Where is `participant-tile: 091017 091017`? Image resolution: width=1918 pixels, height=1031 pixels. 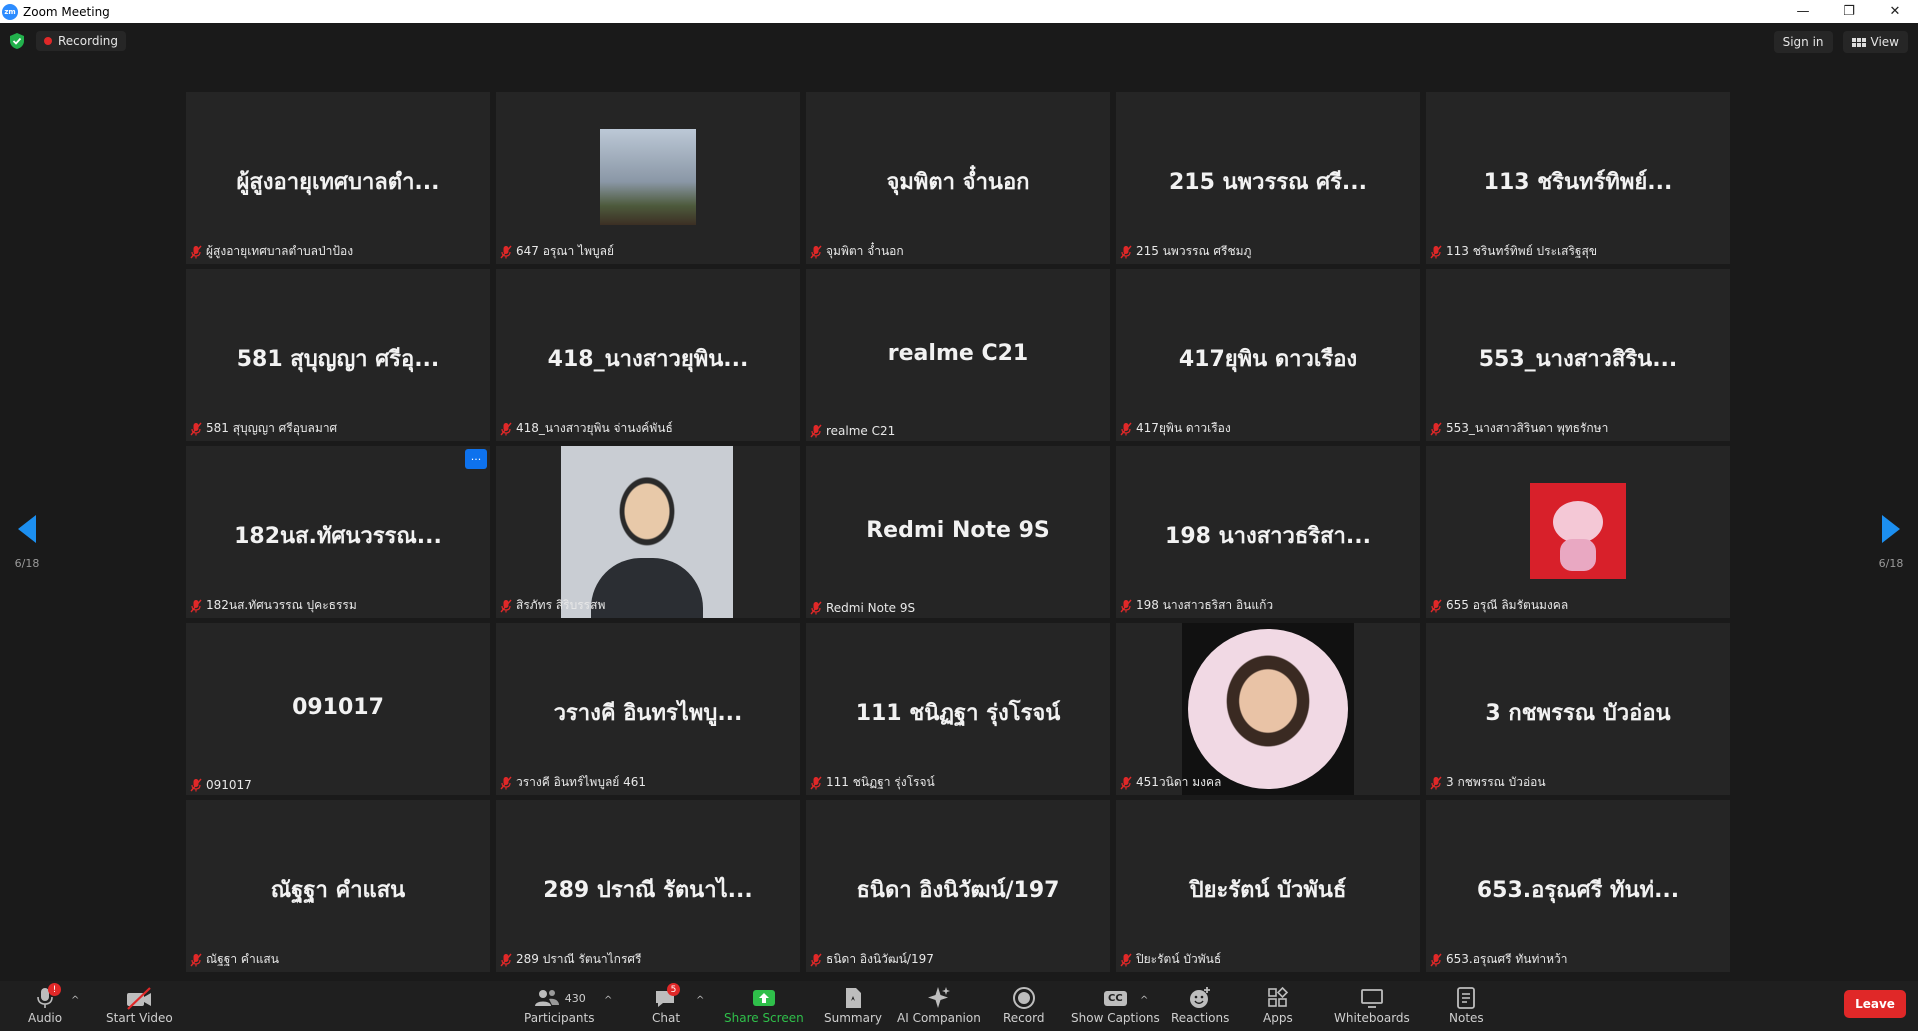
participant-tile: 091017 091017 is located at coordinates (338, 709).